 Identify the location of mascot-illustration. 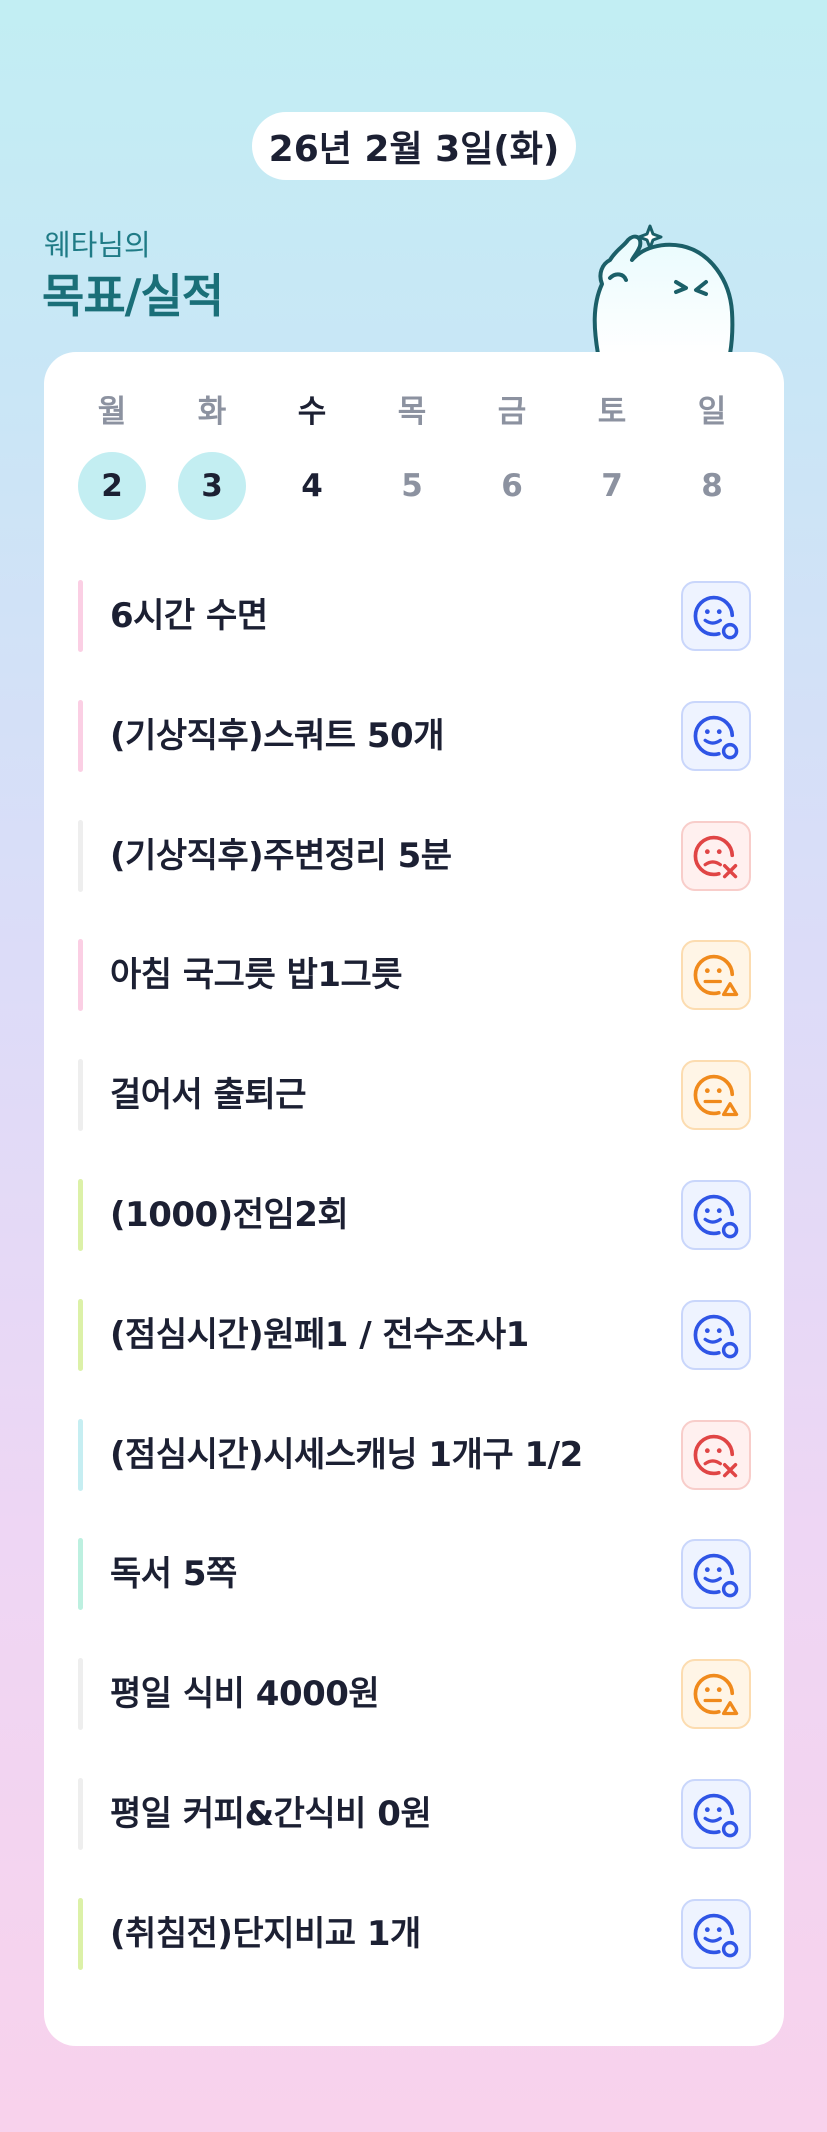
(663, 289).